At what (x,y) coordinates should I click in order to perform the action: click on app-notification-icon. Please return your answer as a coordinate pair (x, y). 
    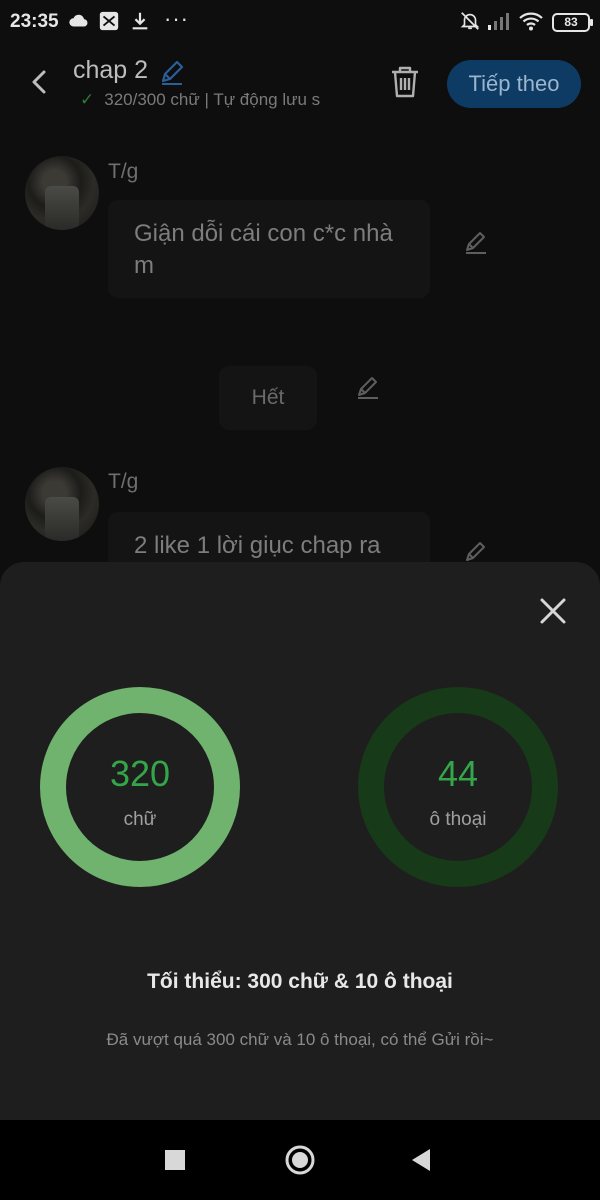
    Looking at the image, I should click on (109, 21).